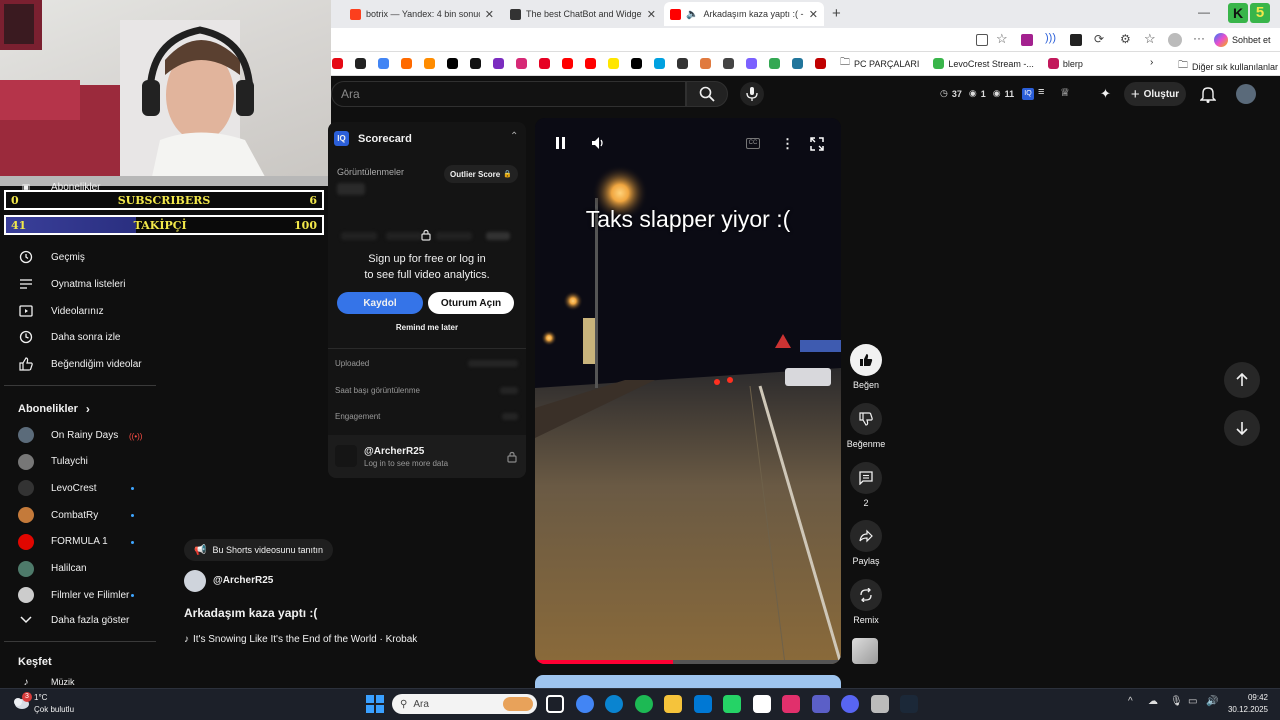 The height and width of the screenshot is (720, 1280). I want to click on chrome-icon, so click(584, 704).